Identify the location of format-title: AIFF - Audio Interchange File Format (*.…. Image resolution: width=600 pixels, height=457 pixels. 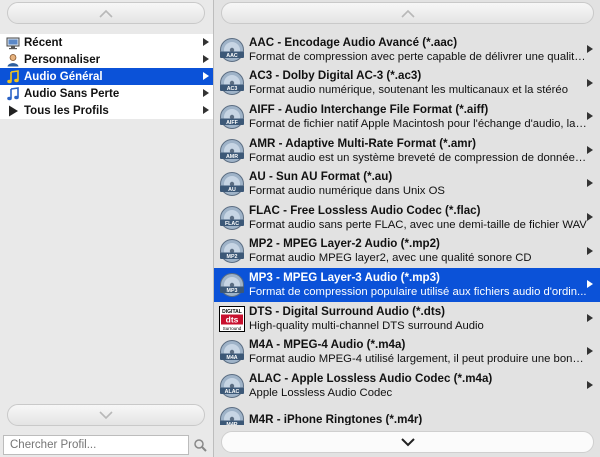
(369, 109).